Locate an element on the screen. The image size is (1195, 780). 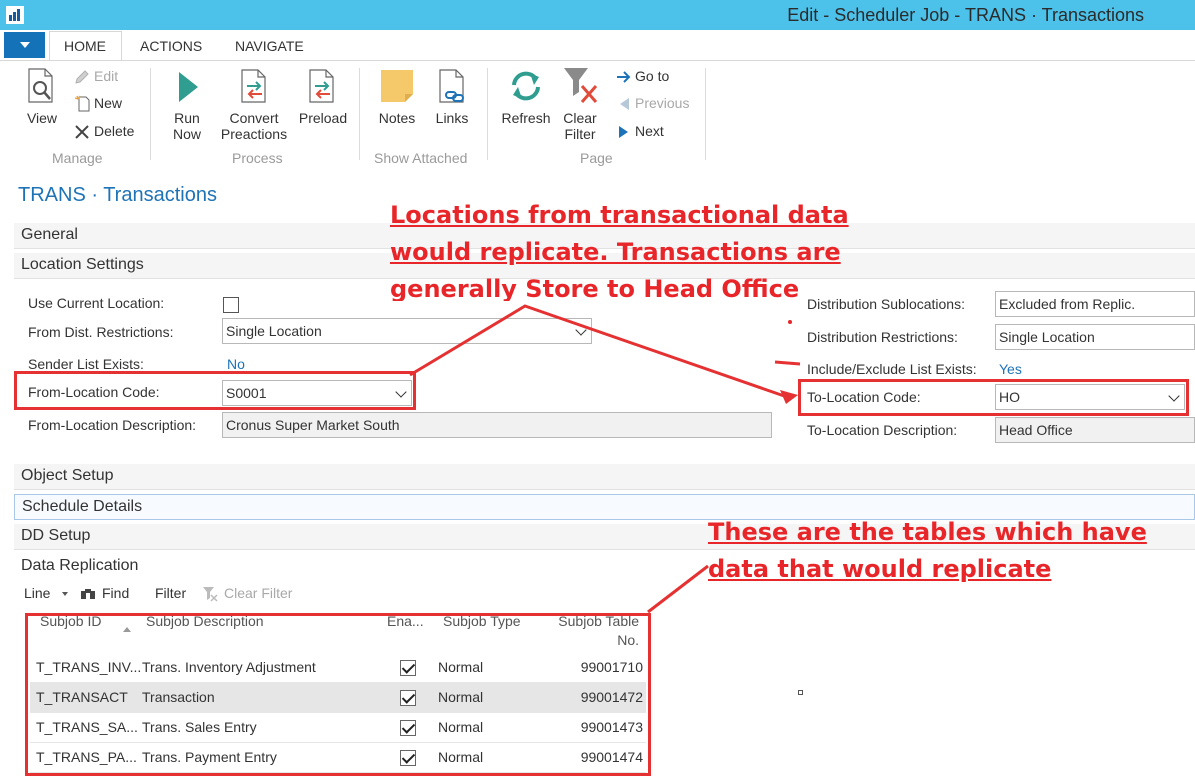
page-title: TRANS · Transactions is located at coordinates (117, 195).